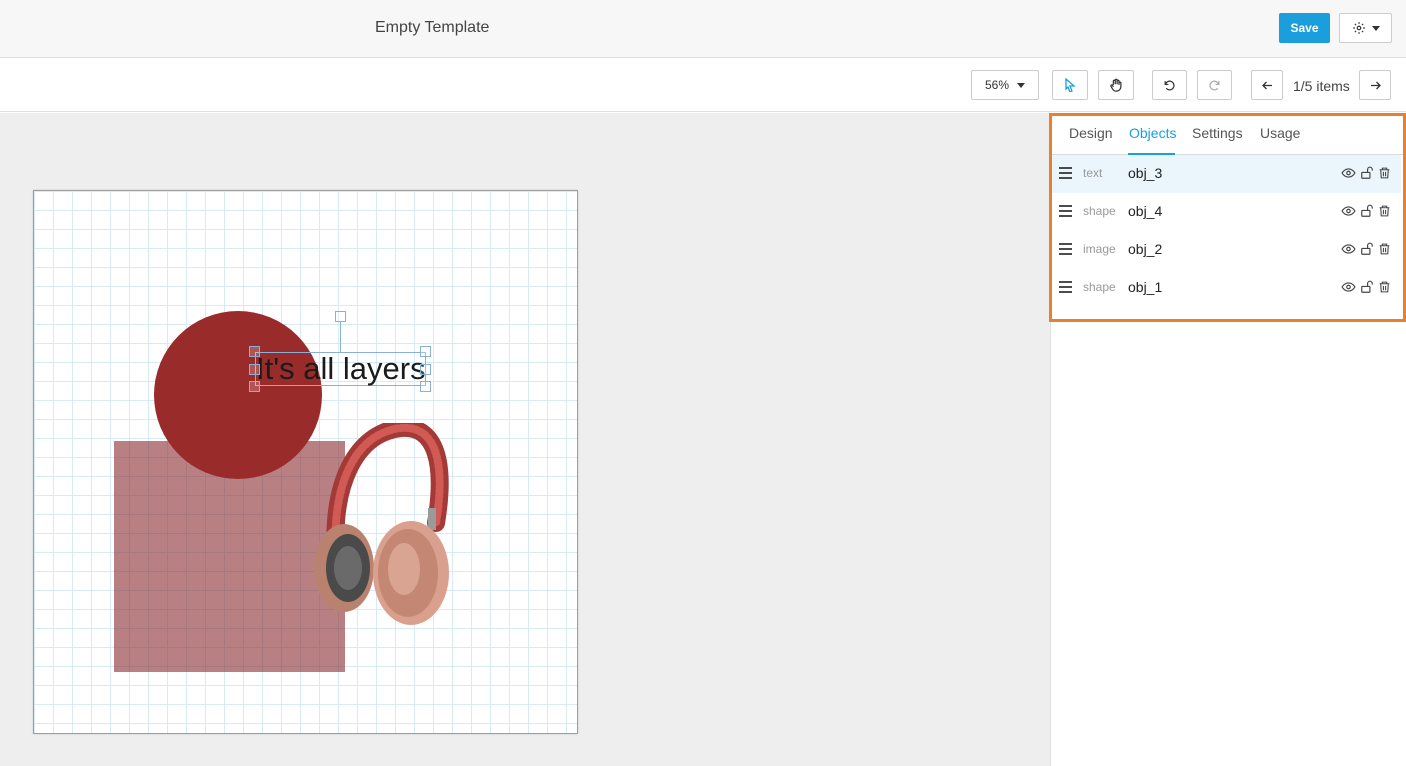 The image size is (1406, 766). I want to click on resize-handle-middle-right, so click(425, 369).